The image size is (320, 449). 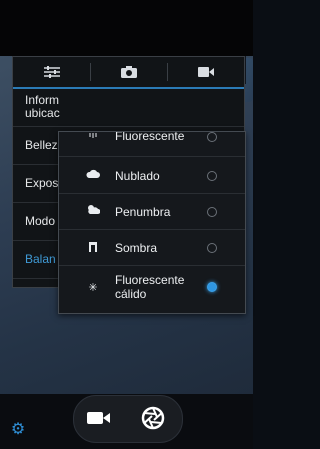 I want to click on setting-label: Modo, so click(x=40, y=221).